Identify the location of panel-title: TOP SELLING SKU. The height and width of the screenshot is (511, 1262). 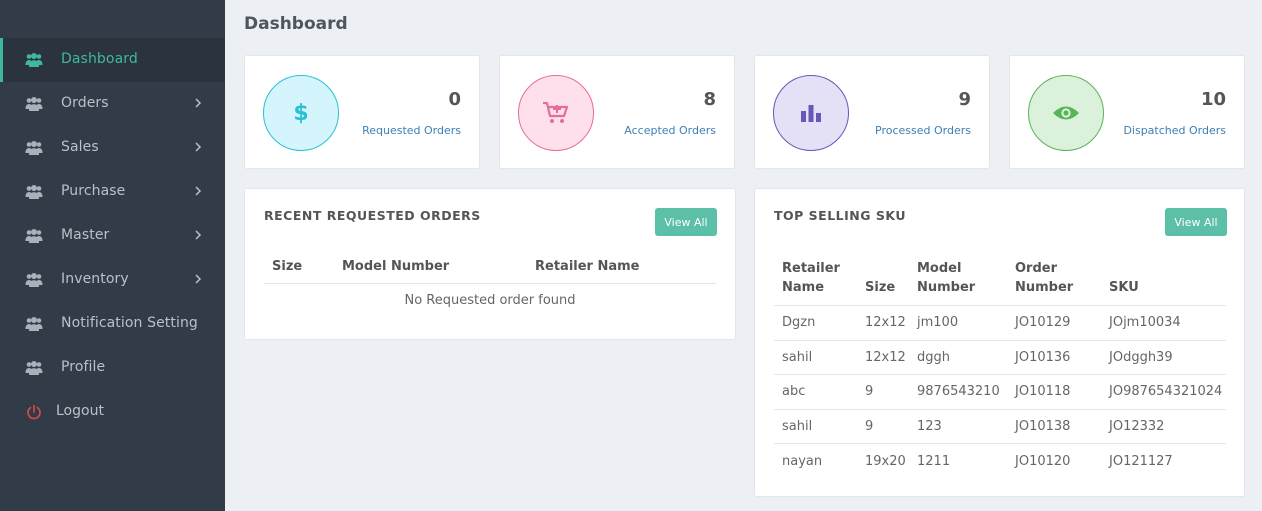
(840, 215).